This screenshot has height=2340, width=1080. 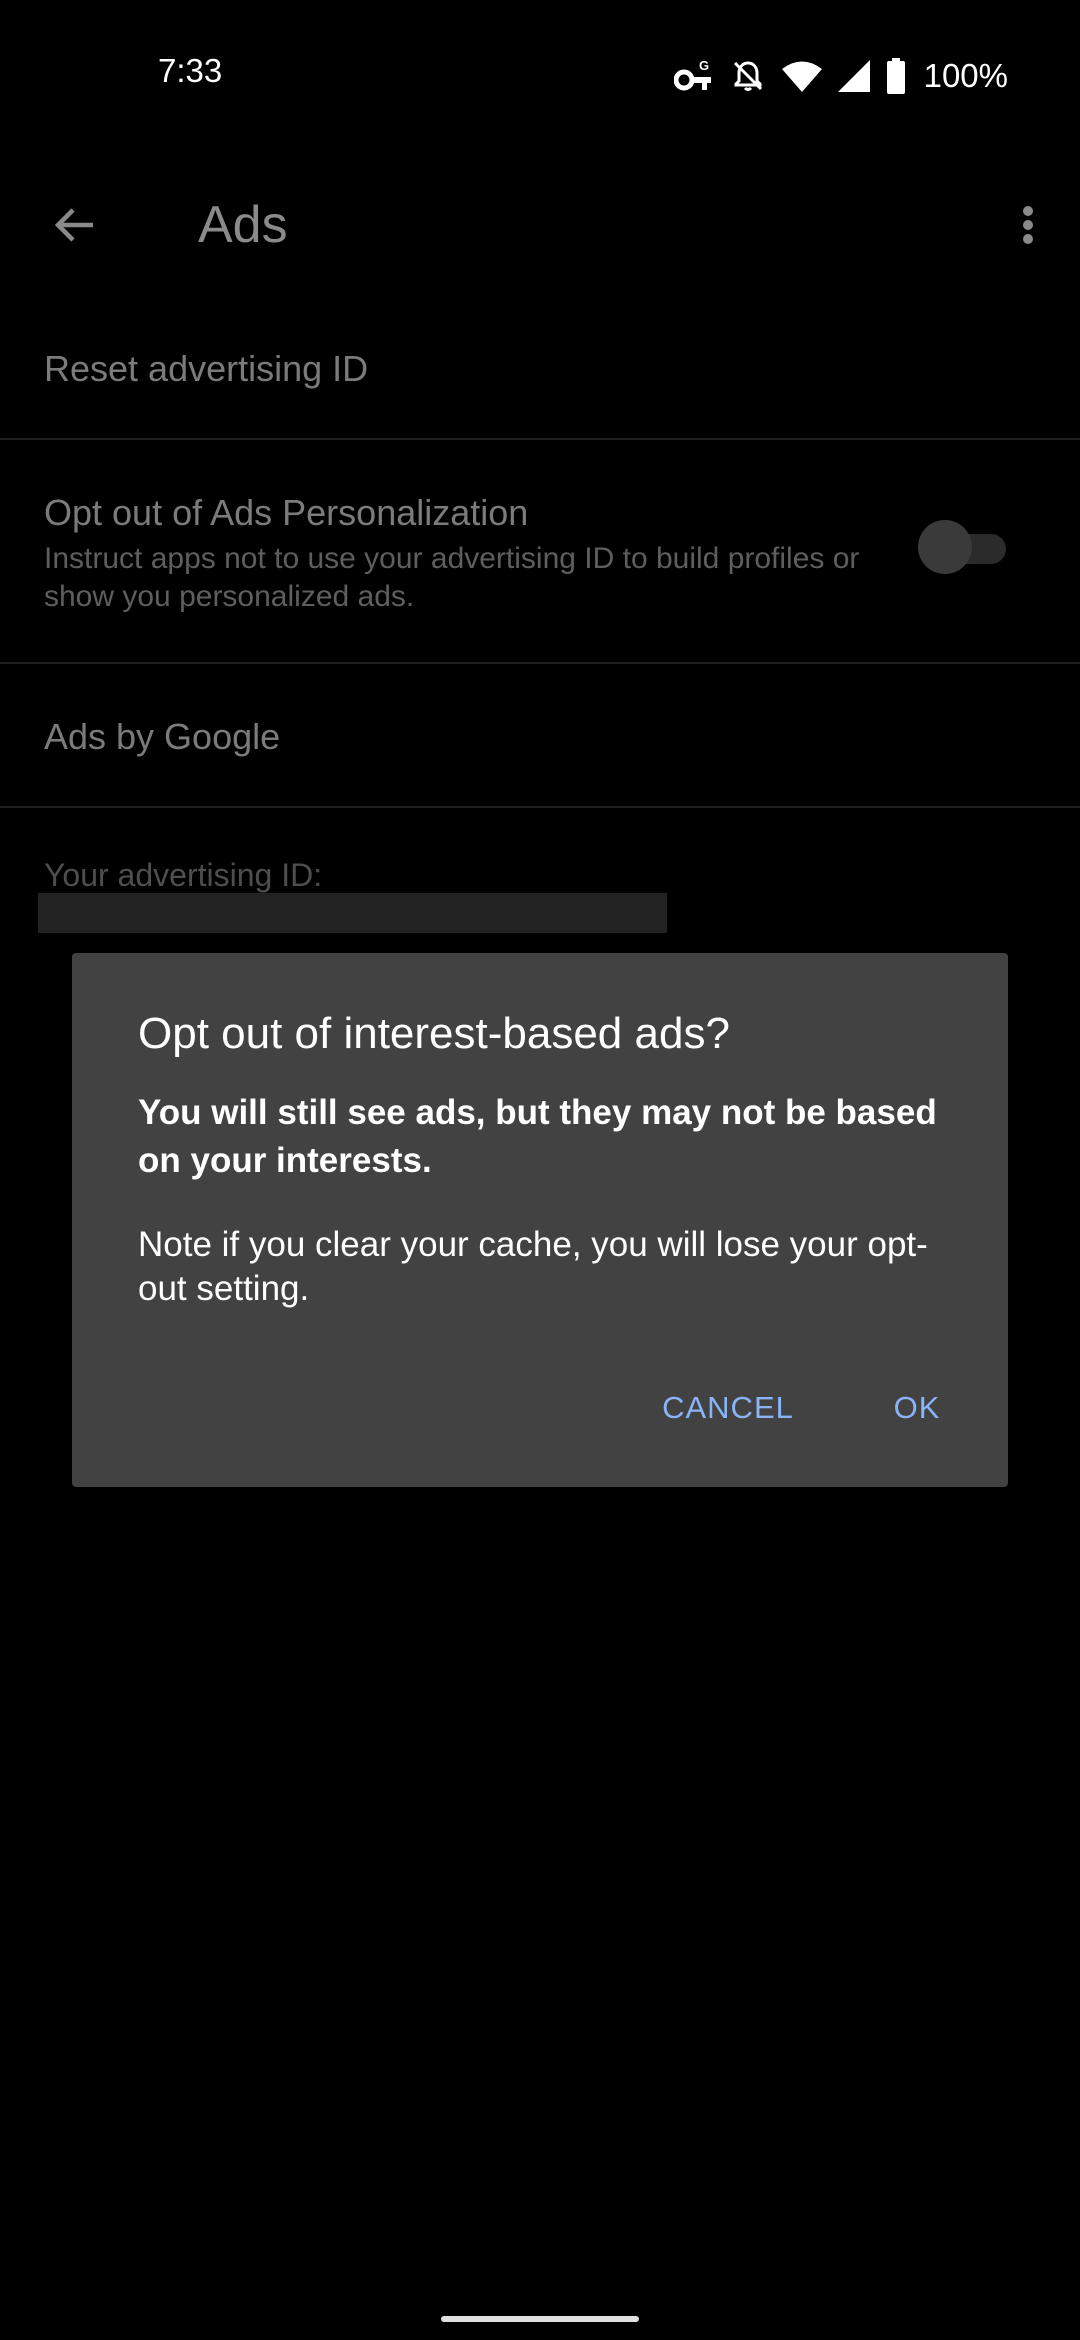 I want to click on cancel-button: CANCEL, so click(x=728, y=1408).